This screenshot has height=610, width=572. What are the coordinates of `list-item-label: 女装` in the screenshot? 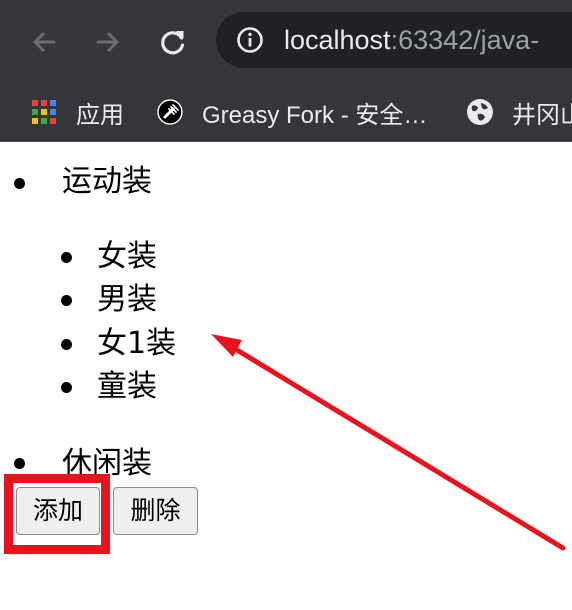 It's located at (127, 256).